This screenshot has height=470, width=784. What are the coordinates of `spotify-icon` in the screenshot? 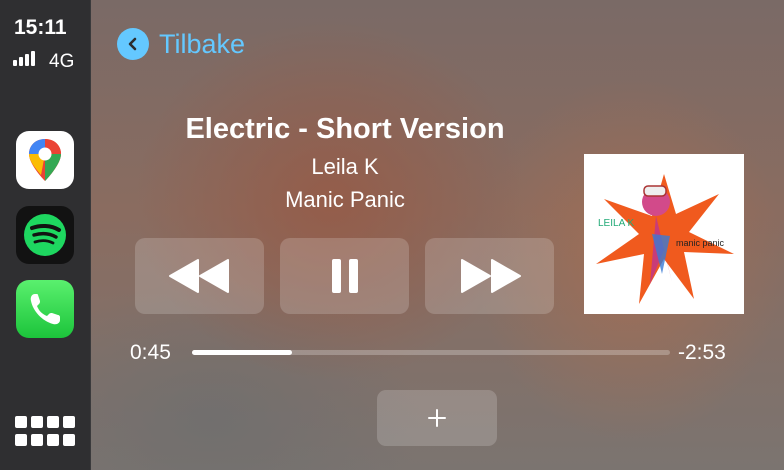 It's located at (45, 235).